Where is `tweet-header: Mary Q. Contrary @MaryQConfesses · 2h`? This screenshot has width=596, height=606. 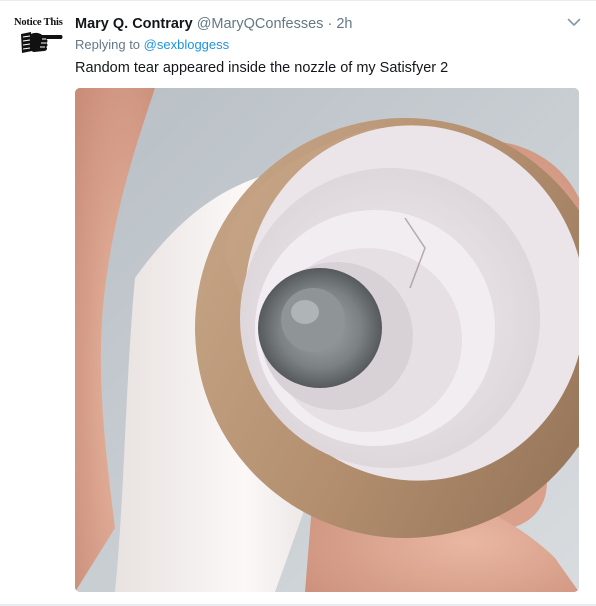
tweet-header: Mary Q. Contrary @MaryQConfesses · 2h is located at coordinates (213, 24).